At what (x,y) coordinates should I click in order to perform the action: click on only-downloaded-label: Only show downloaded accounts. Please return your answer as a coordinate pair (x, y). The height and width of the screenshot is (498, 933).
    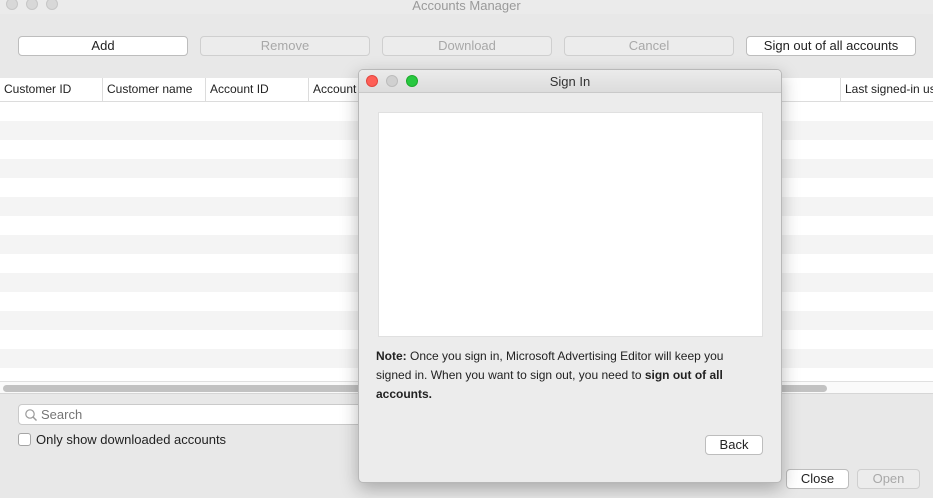
    Looking at the image, I should click on (131, 439).